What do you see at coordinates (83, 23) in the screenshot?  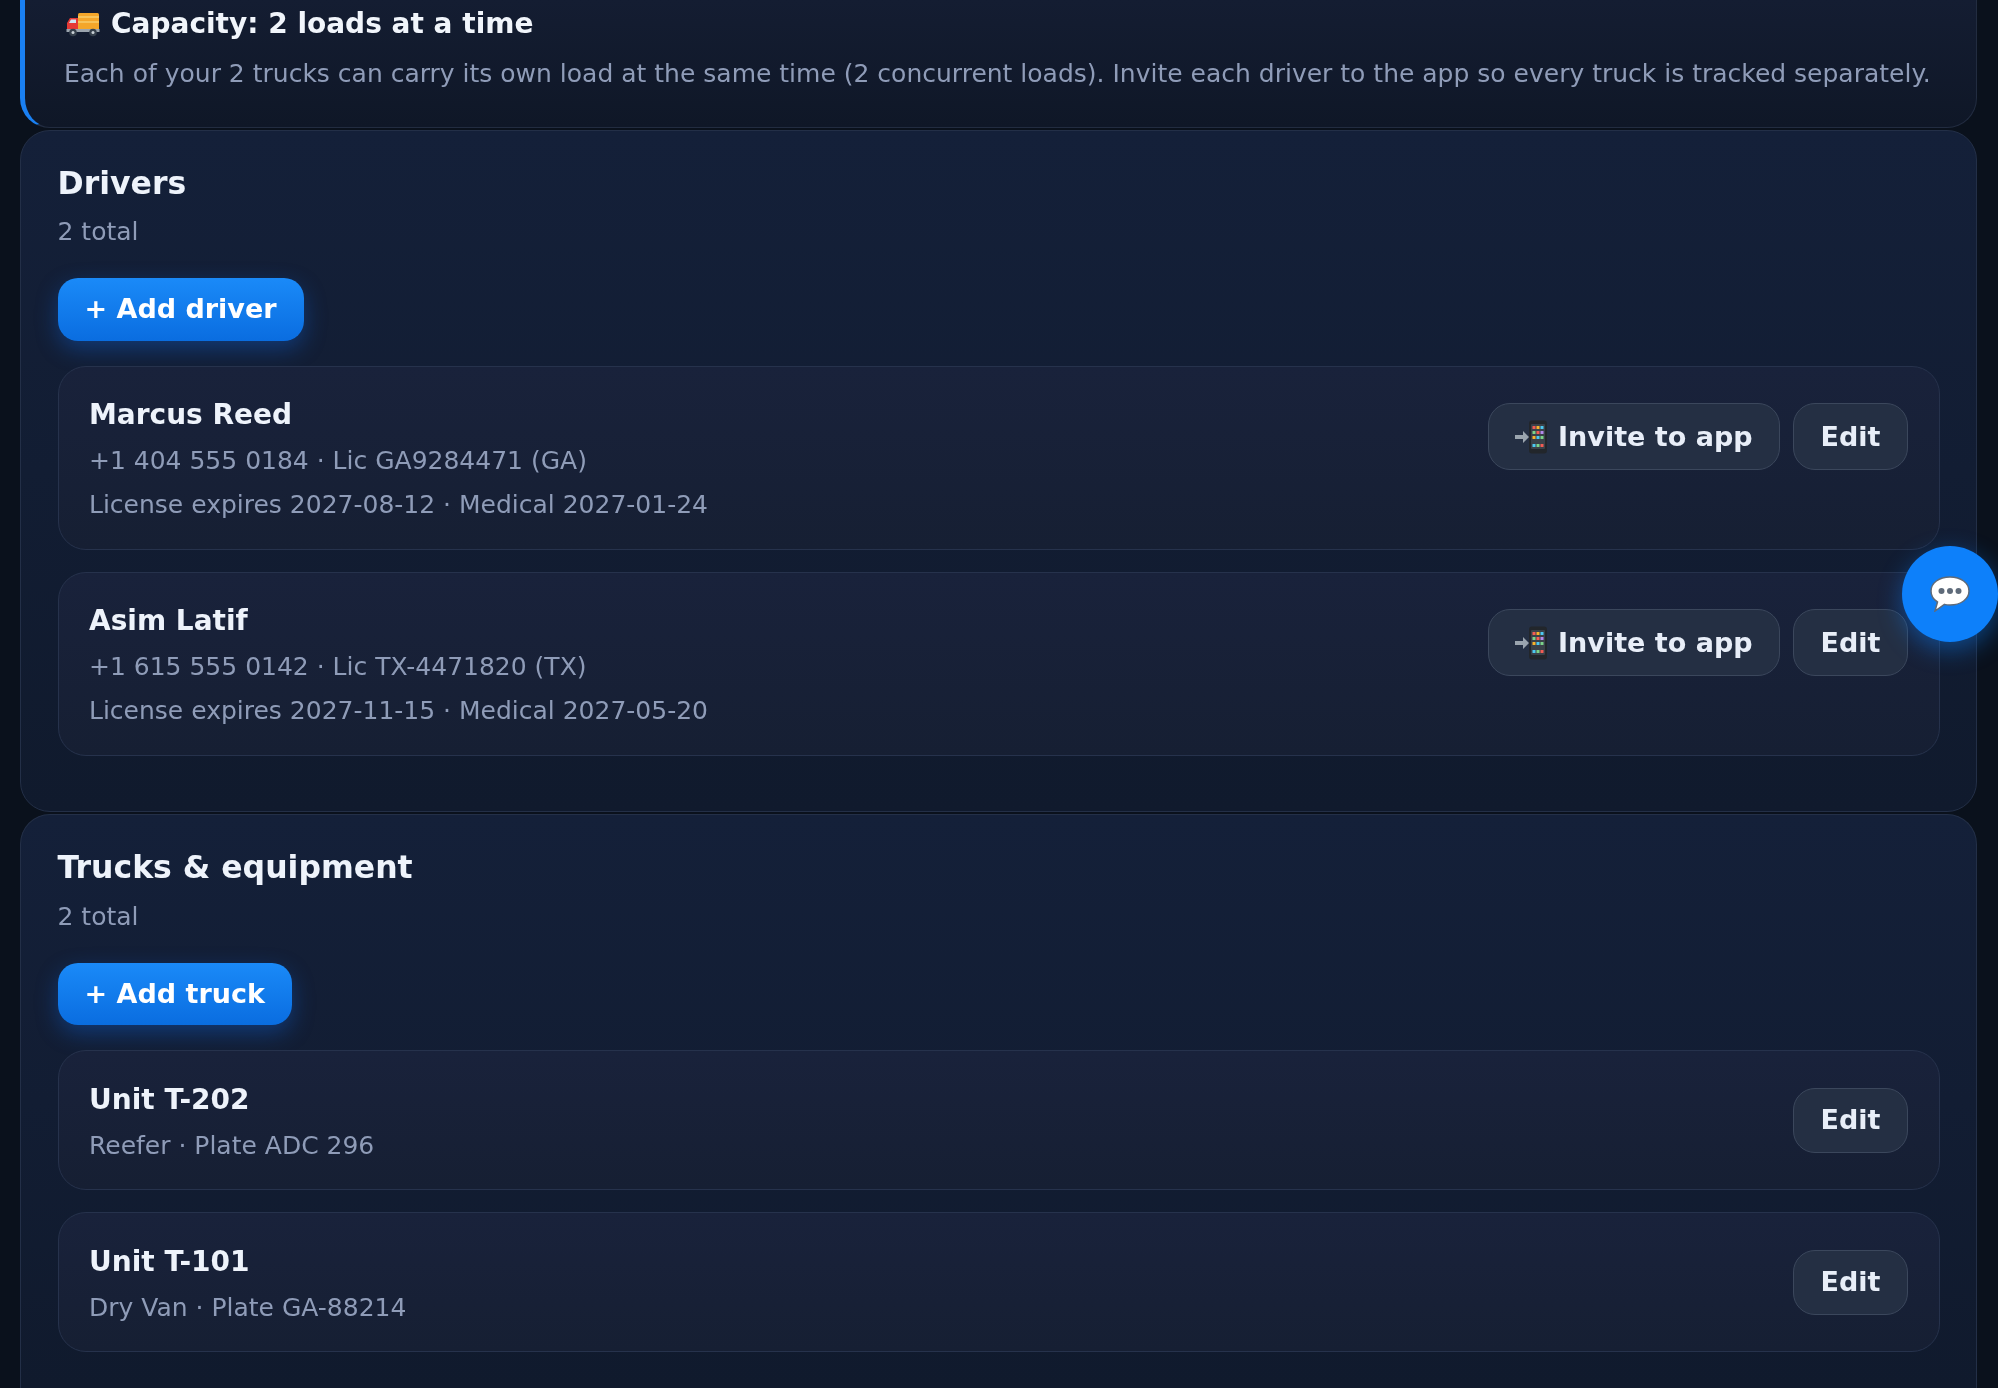 I see `truck-icon` at bounding box center [83, 23].